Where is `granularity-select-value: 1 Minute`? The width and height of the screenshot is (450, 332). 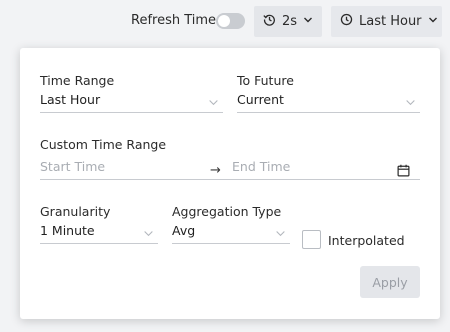 granularity-select-value: 1 Minute is located at coordinates (67, 230).